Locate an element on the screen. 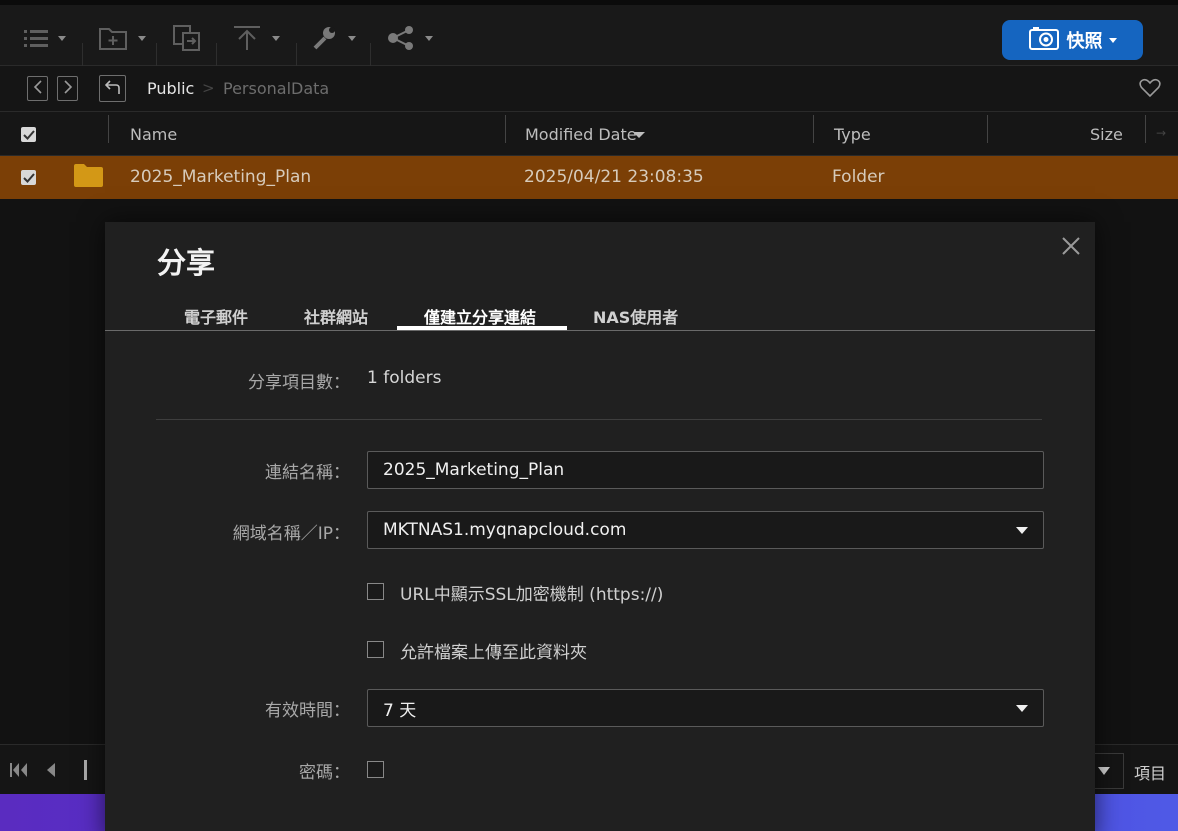 This screenshot has width=1178, height=831. share-tabs: 電子郵件 社群網站 僅建立分享連結 NAS使用者 is located at coordinates (600, 315).